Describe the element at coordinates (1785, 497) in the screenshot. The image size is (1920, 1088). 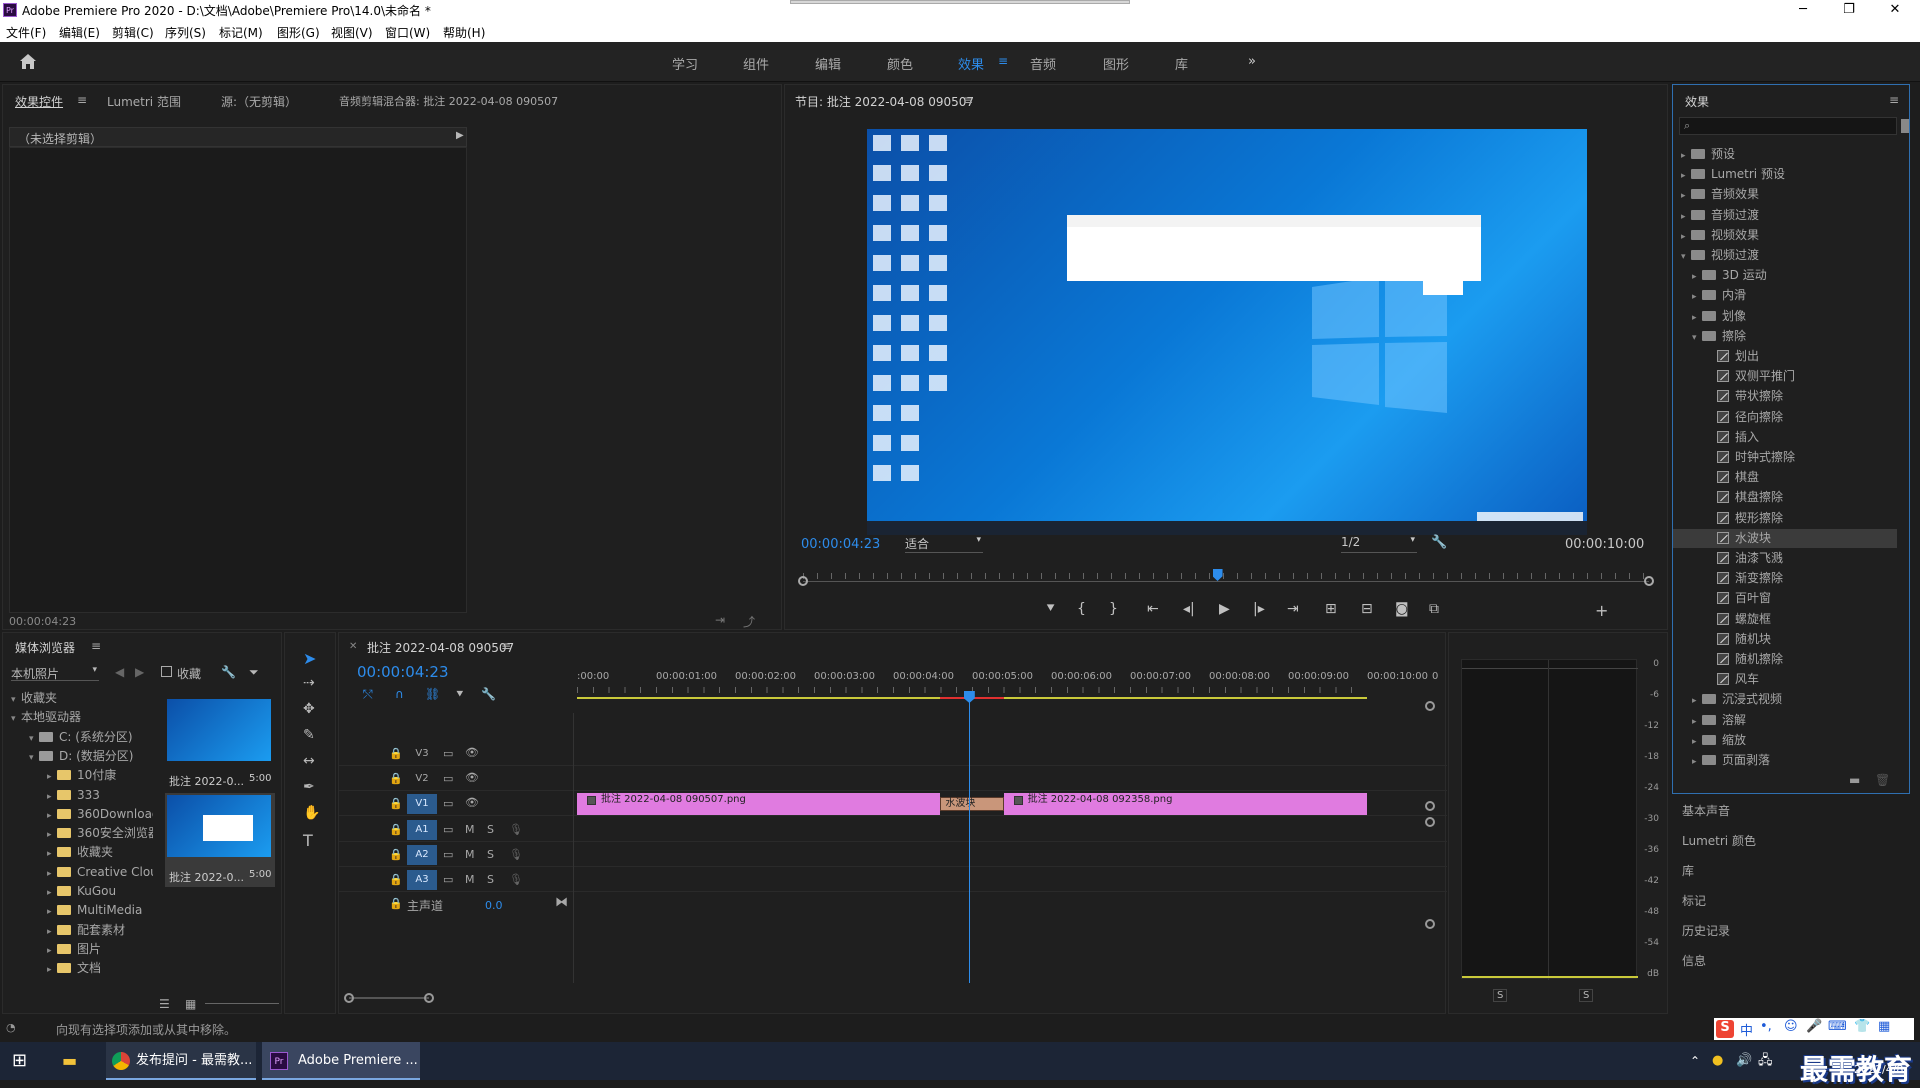
I see `effect-item: 棋盘擦除` at that location.